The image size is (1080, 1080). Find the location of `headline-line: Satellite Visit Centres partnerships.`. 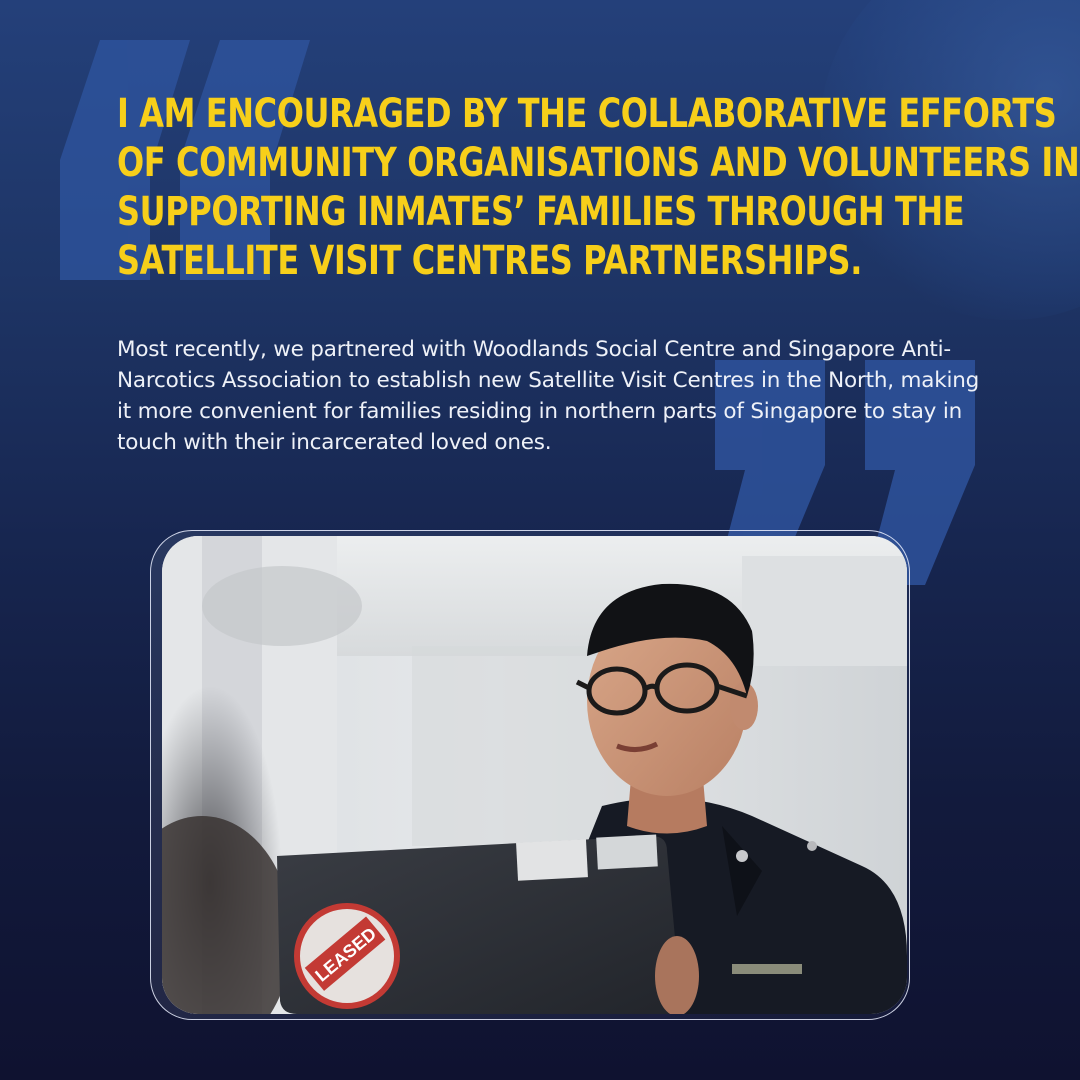

headline-line: Satellite Visit Centres partnerships. is located at coordinates (489, 261).